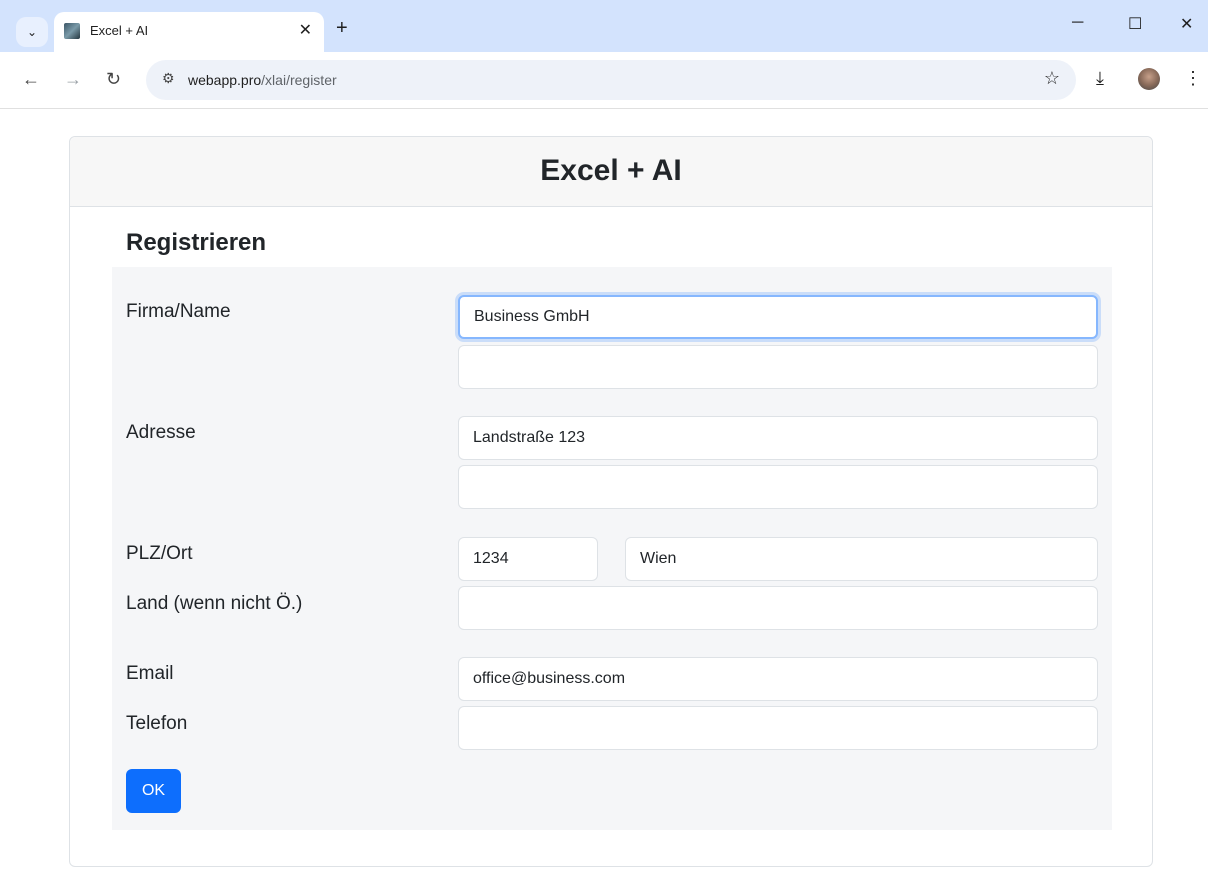  What do you see at coordinates (119, 30) in the screenshot?
I see `tab-title: Excel + AI` at bounding box center [119, 30].